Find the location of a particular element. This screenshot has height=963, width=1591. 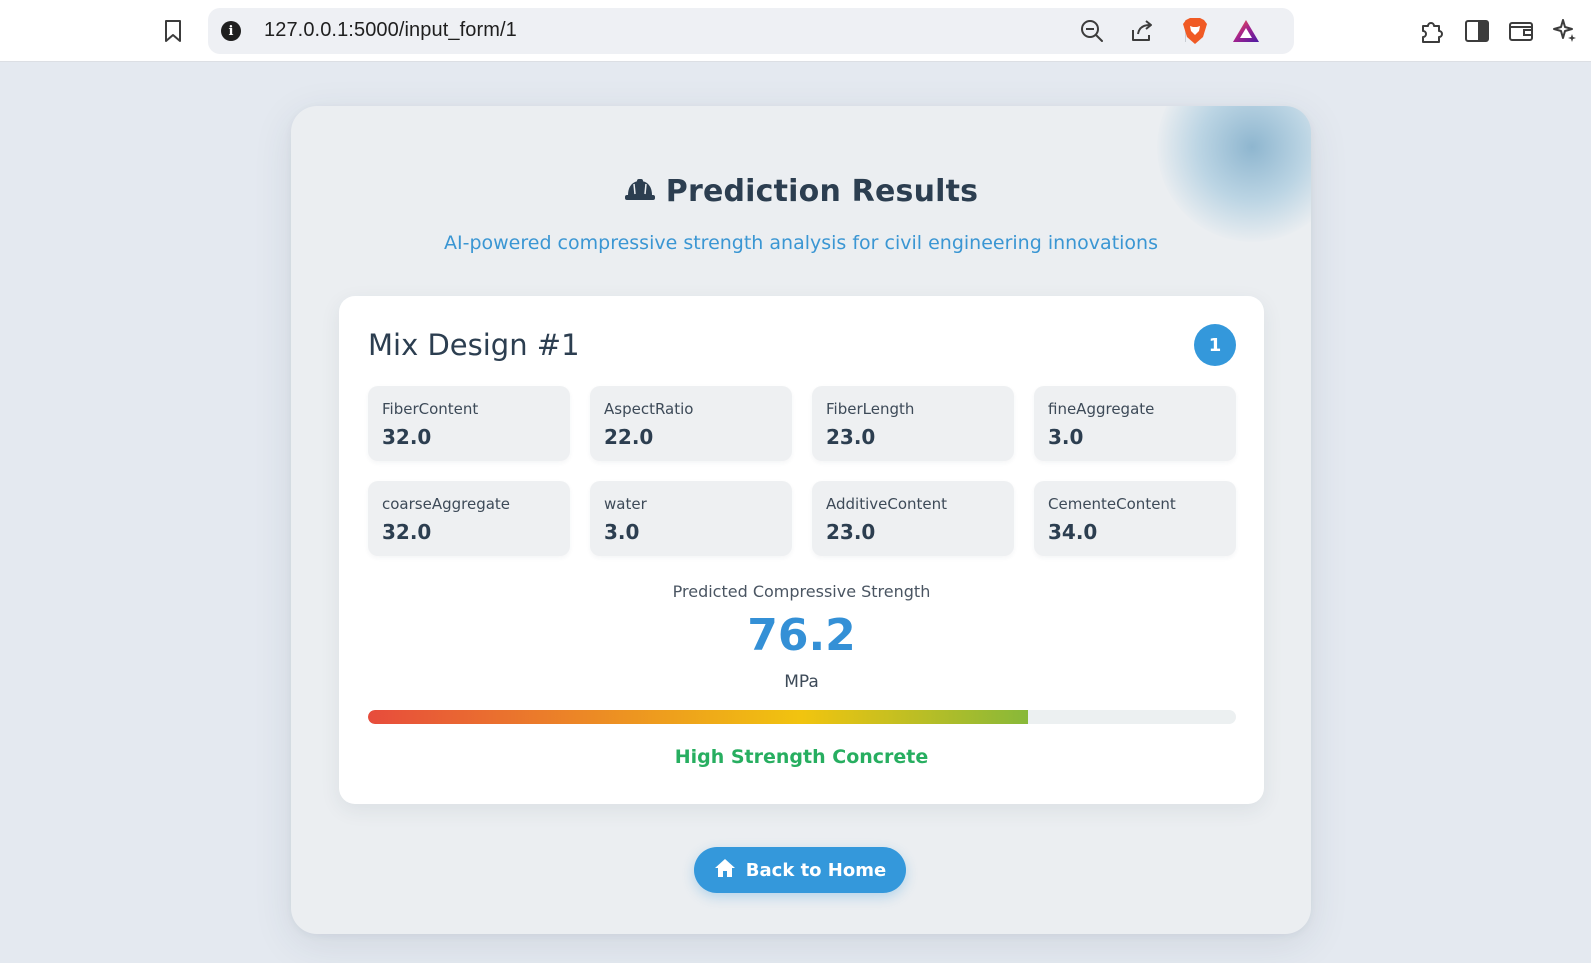

param-aspect-ratio: AspectRatio 22.0 is located at coordinates (691, 423).